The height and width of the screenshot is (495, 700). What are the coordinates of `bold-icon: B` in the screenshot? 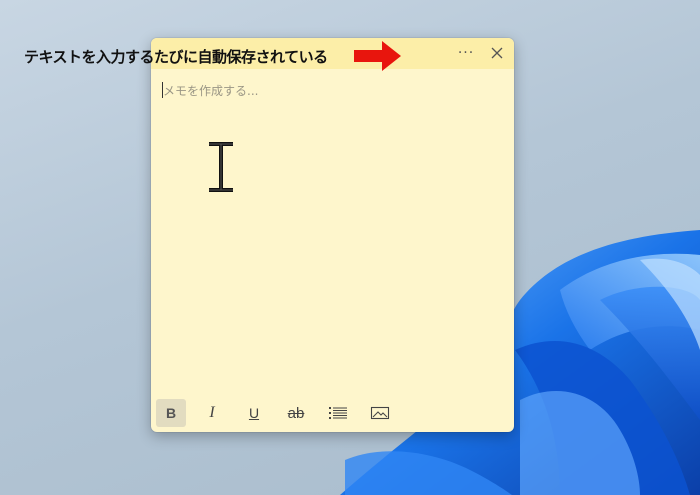 It's located at (171, 413).